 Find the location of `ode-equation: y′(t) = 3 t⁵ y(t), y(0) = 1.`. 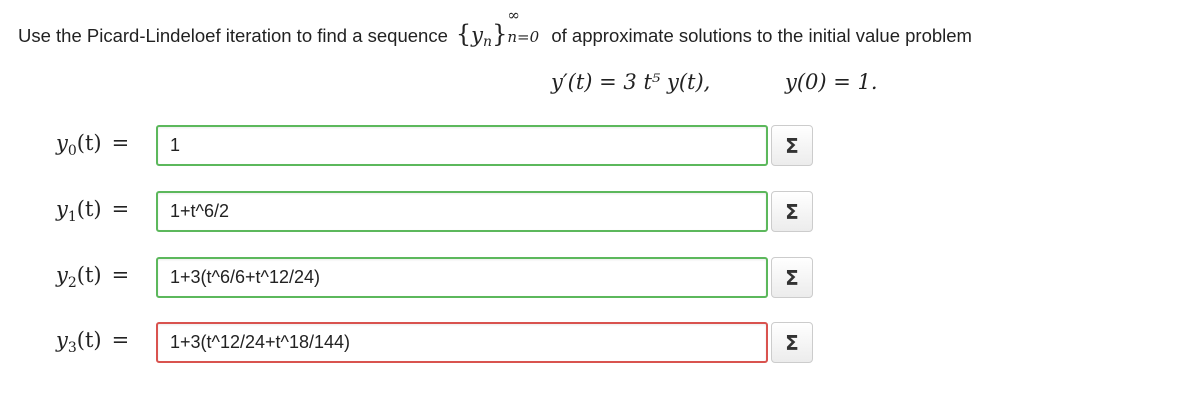

ode-equation: y′(t) = 3 t⁵ y(t), y(0) = 1. is located at coordinates (714, 82).